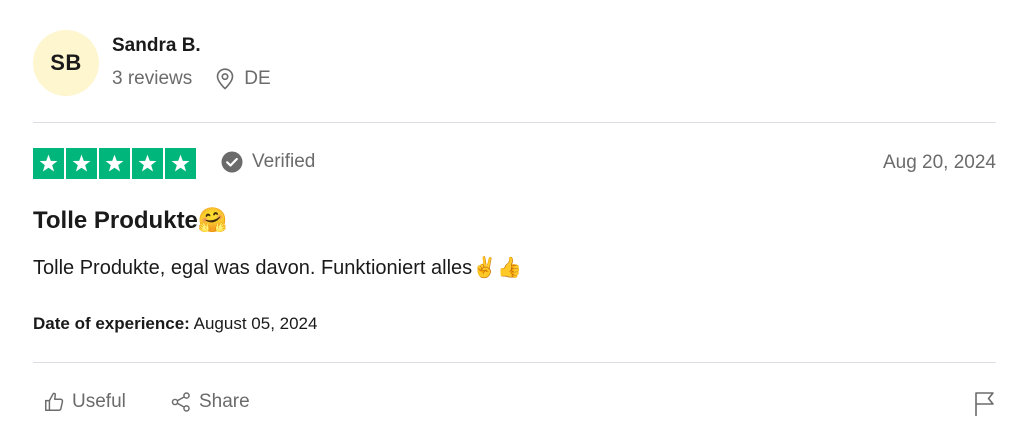 Image resolution: width=1024 pixels, height=432 pixels. What do you see at coordinates (54, 402) in the screenshot?
I see `thumbs-up-icon` at bounding box center [54, 402].